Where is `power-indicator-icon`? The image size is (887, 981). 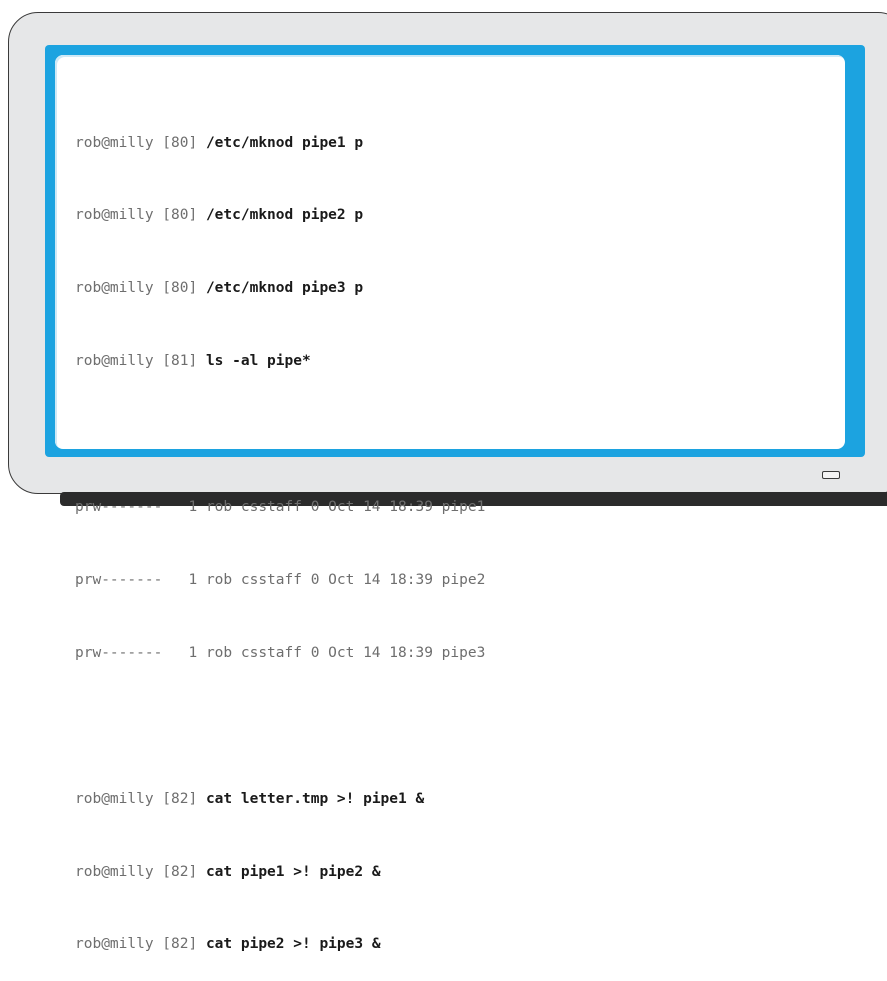 power-indicator-icon is located at coordinates (831, 475).